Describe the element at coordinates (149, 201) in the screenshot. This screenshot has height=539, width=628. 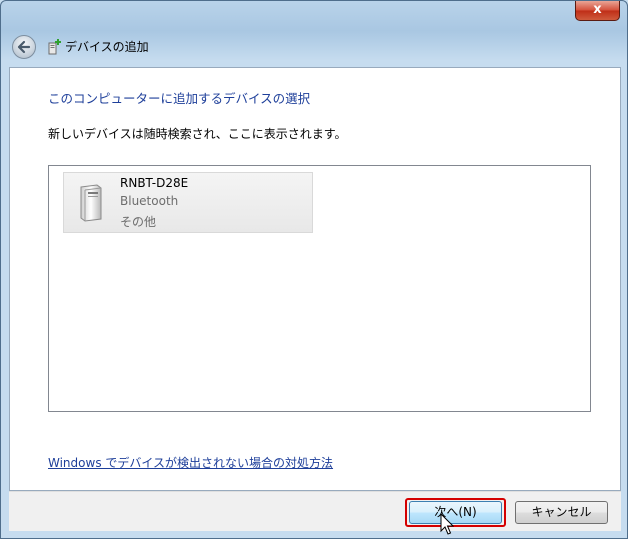
I see `device-type: Bluetooth` at that location.